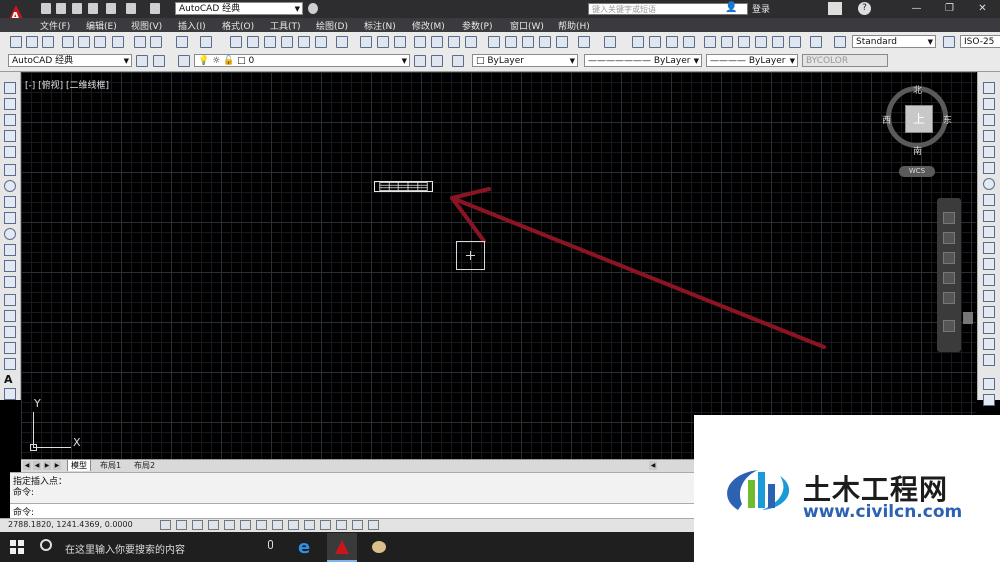  I want to click on polar-tracking-icon, so click(229, 525).